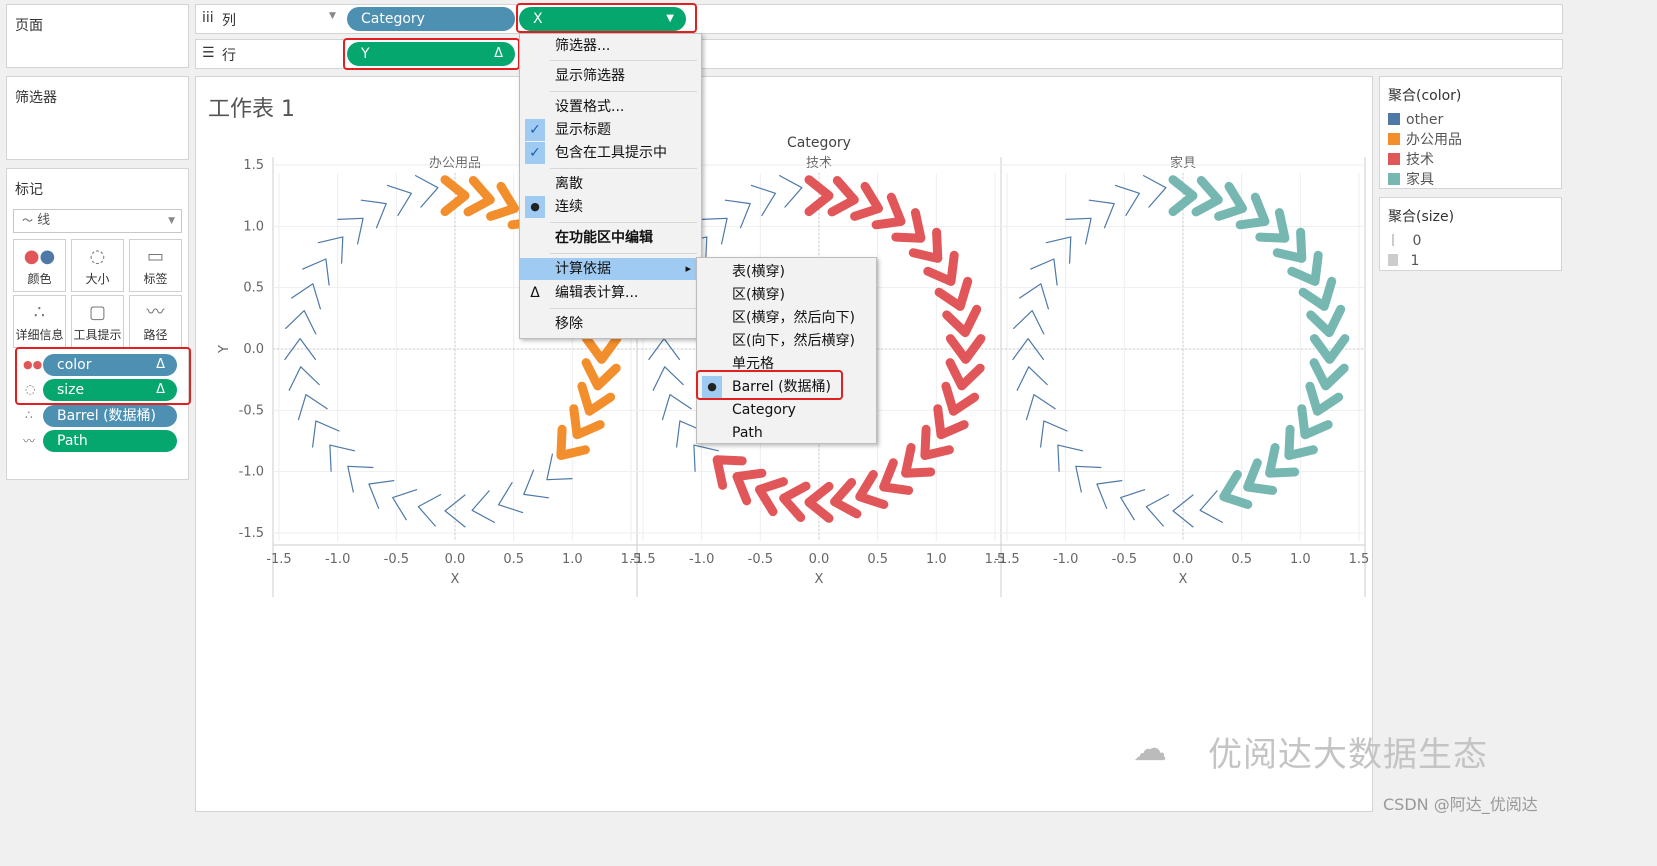  What do you see at coordinates (208, 18) in the screenshot?
I see `columns-icon: iii` at bounding box center [208, 18].